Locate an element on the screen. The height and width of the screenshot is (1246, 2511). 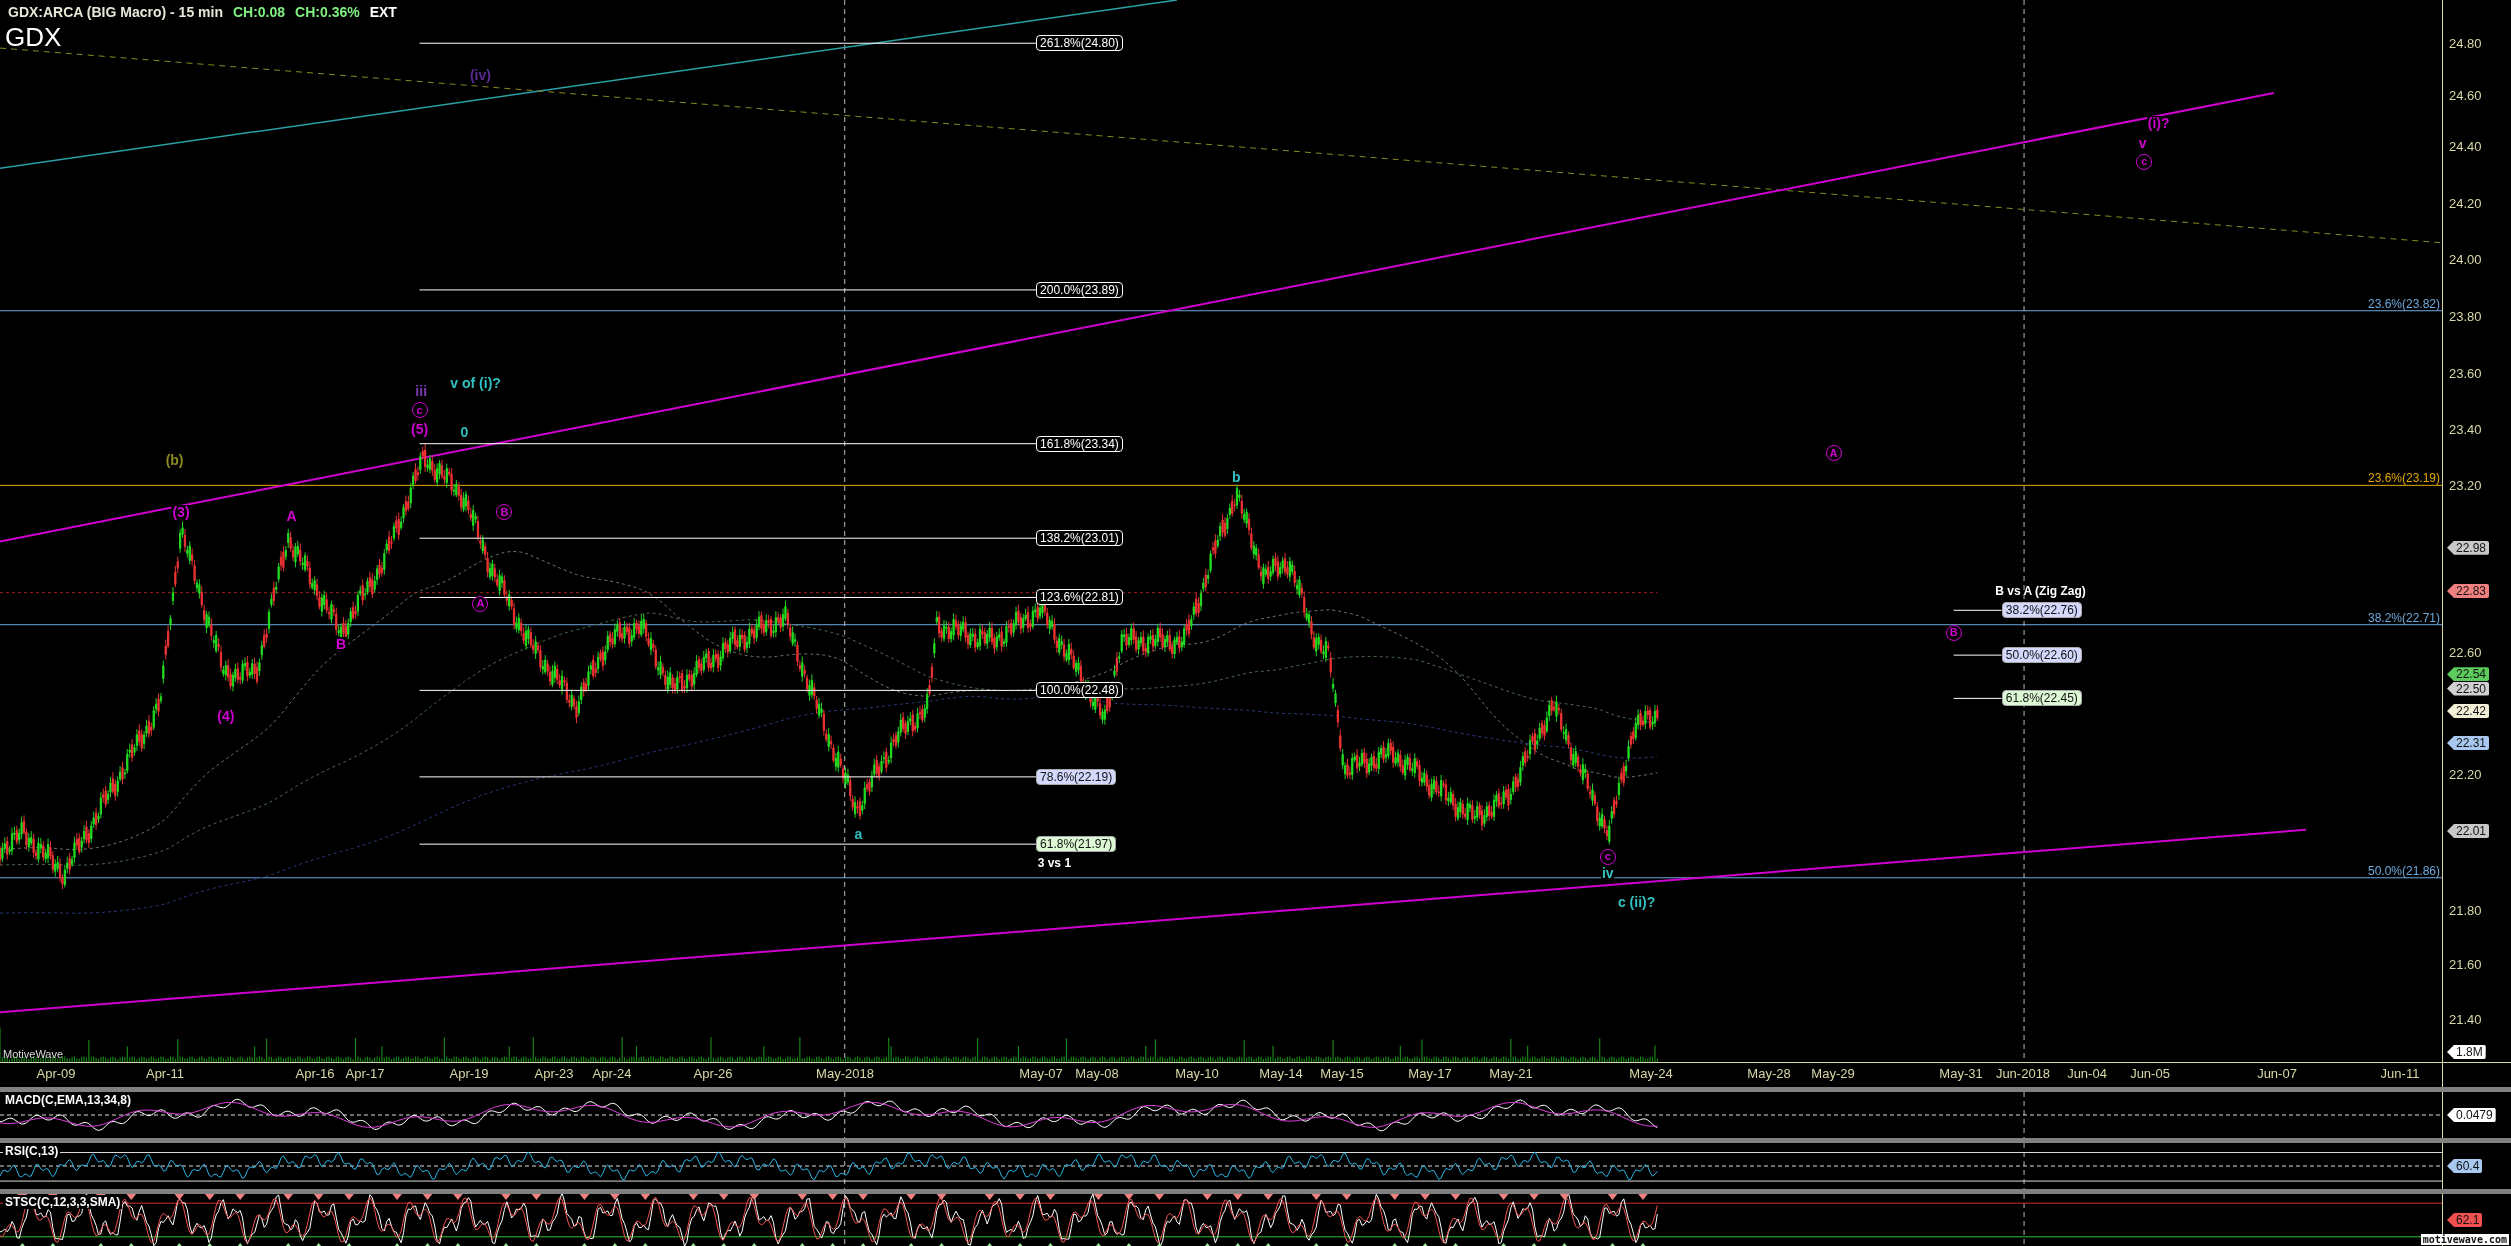
app-label: MotiveWave is located at coordinates (33, 1054).